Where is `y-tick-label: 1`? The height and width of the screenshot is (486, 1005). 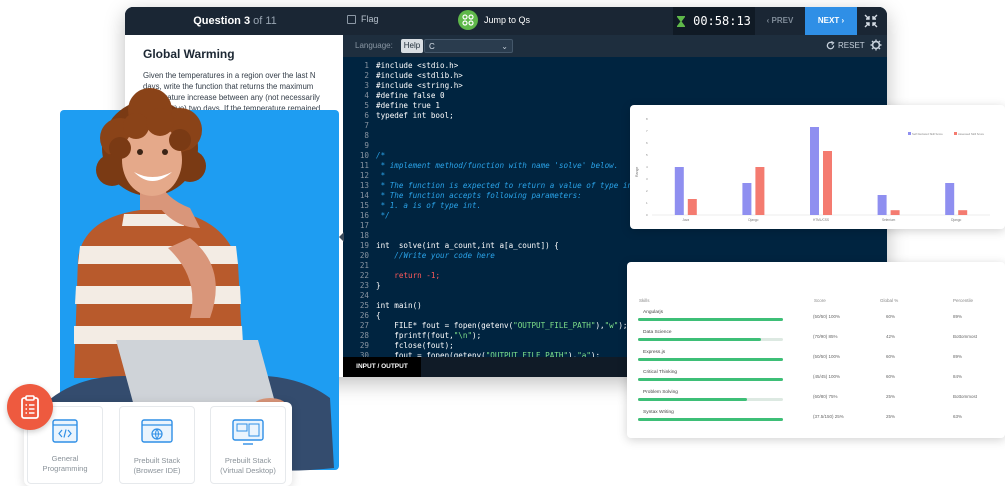
y-tick-label: 1 is located at coordinates (647, 203).